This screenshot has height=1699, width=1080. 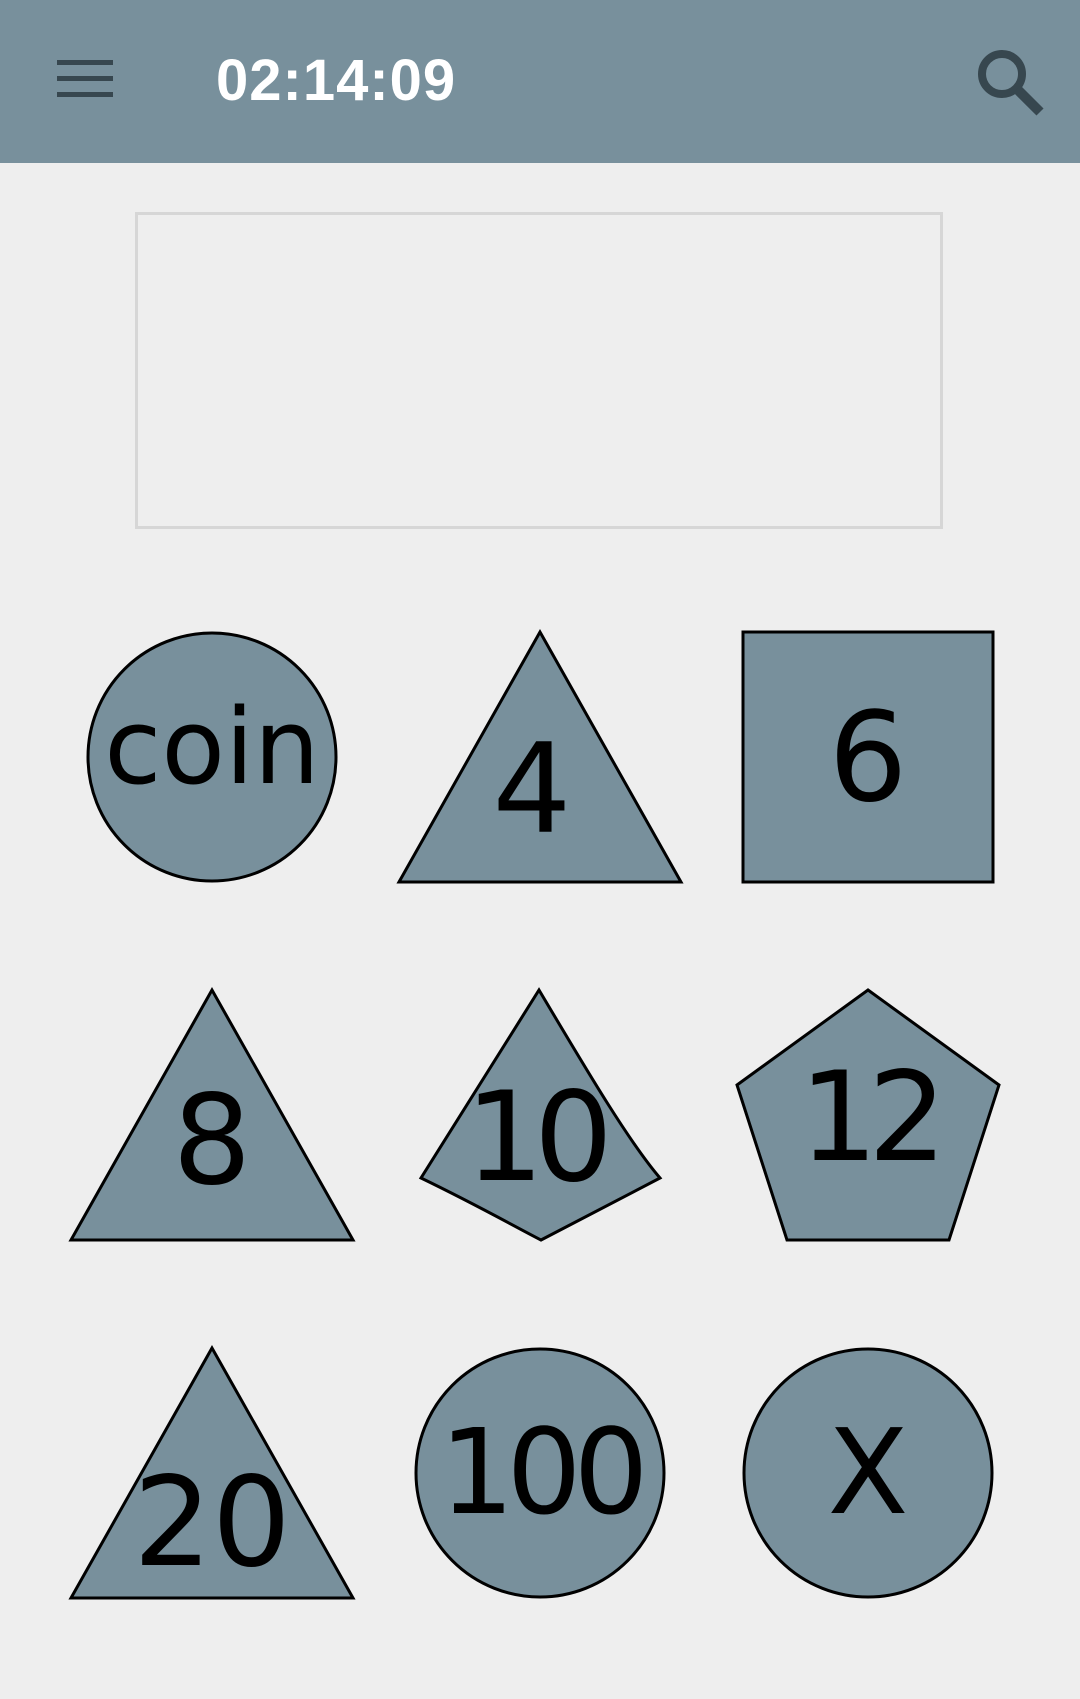 I want to click on die-d4-button: 4, so click(x=540, y=759).